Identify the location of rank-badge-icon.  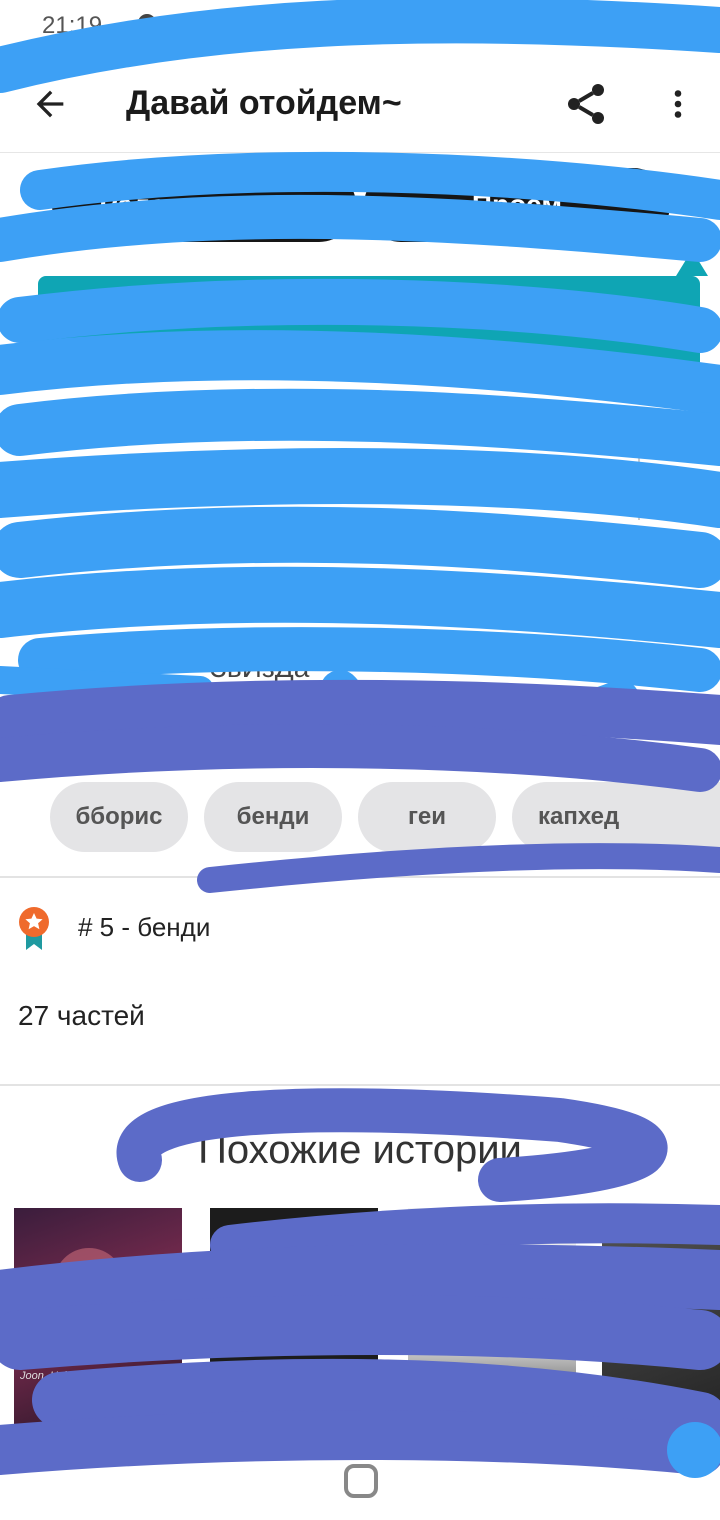
(34, 928).